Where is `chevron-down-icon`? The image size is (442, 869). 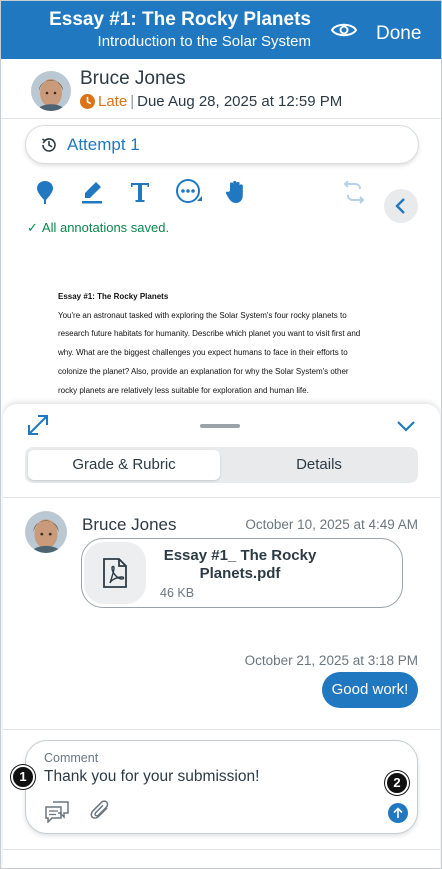
chevron-down-icon is located at coordinates (406, 426).